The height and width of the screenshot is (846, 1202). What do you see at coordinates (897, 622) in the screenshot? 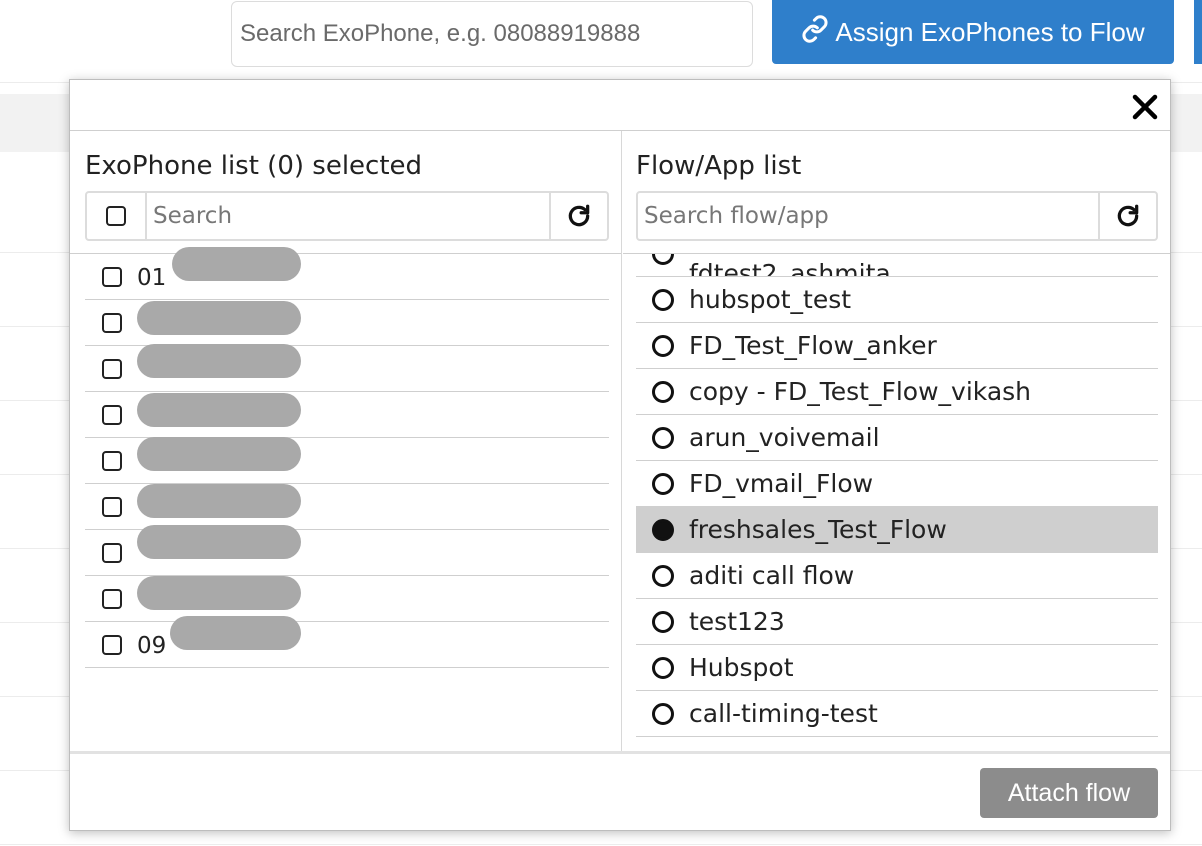
I see `flow-item: test123` at bounding box center [897, 622].